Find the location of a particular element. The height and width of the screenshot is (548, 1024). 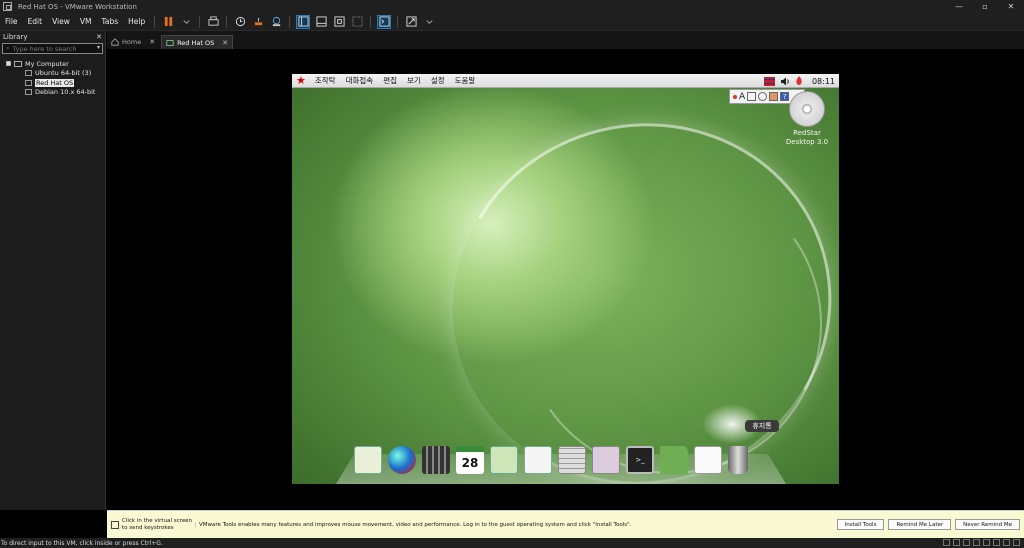

search-icon: ⌕ is located at coordinates (8, 48).